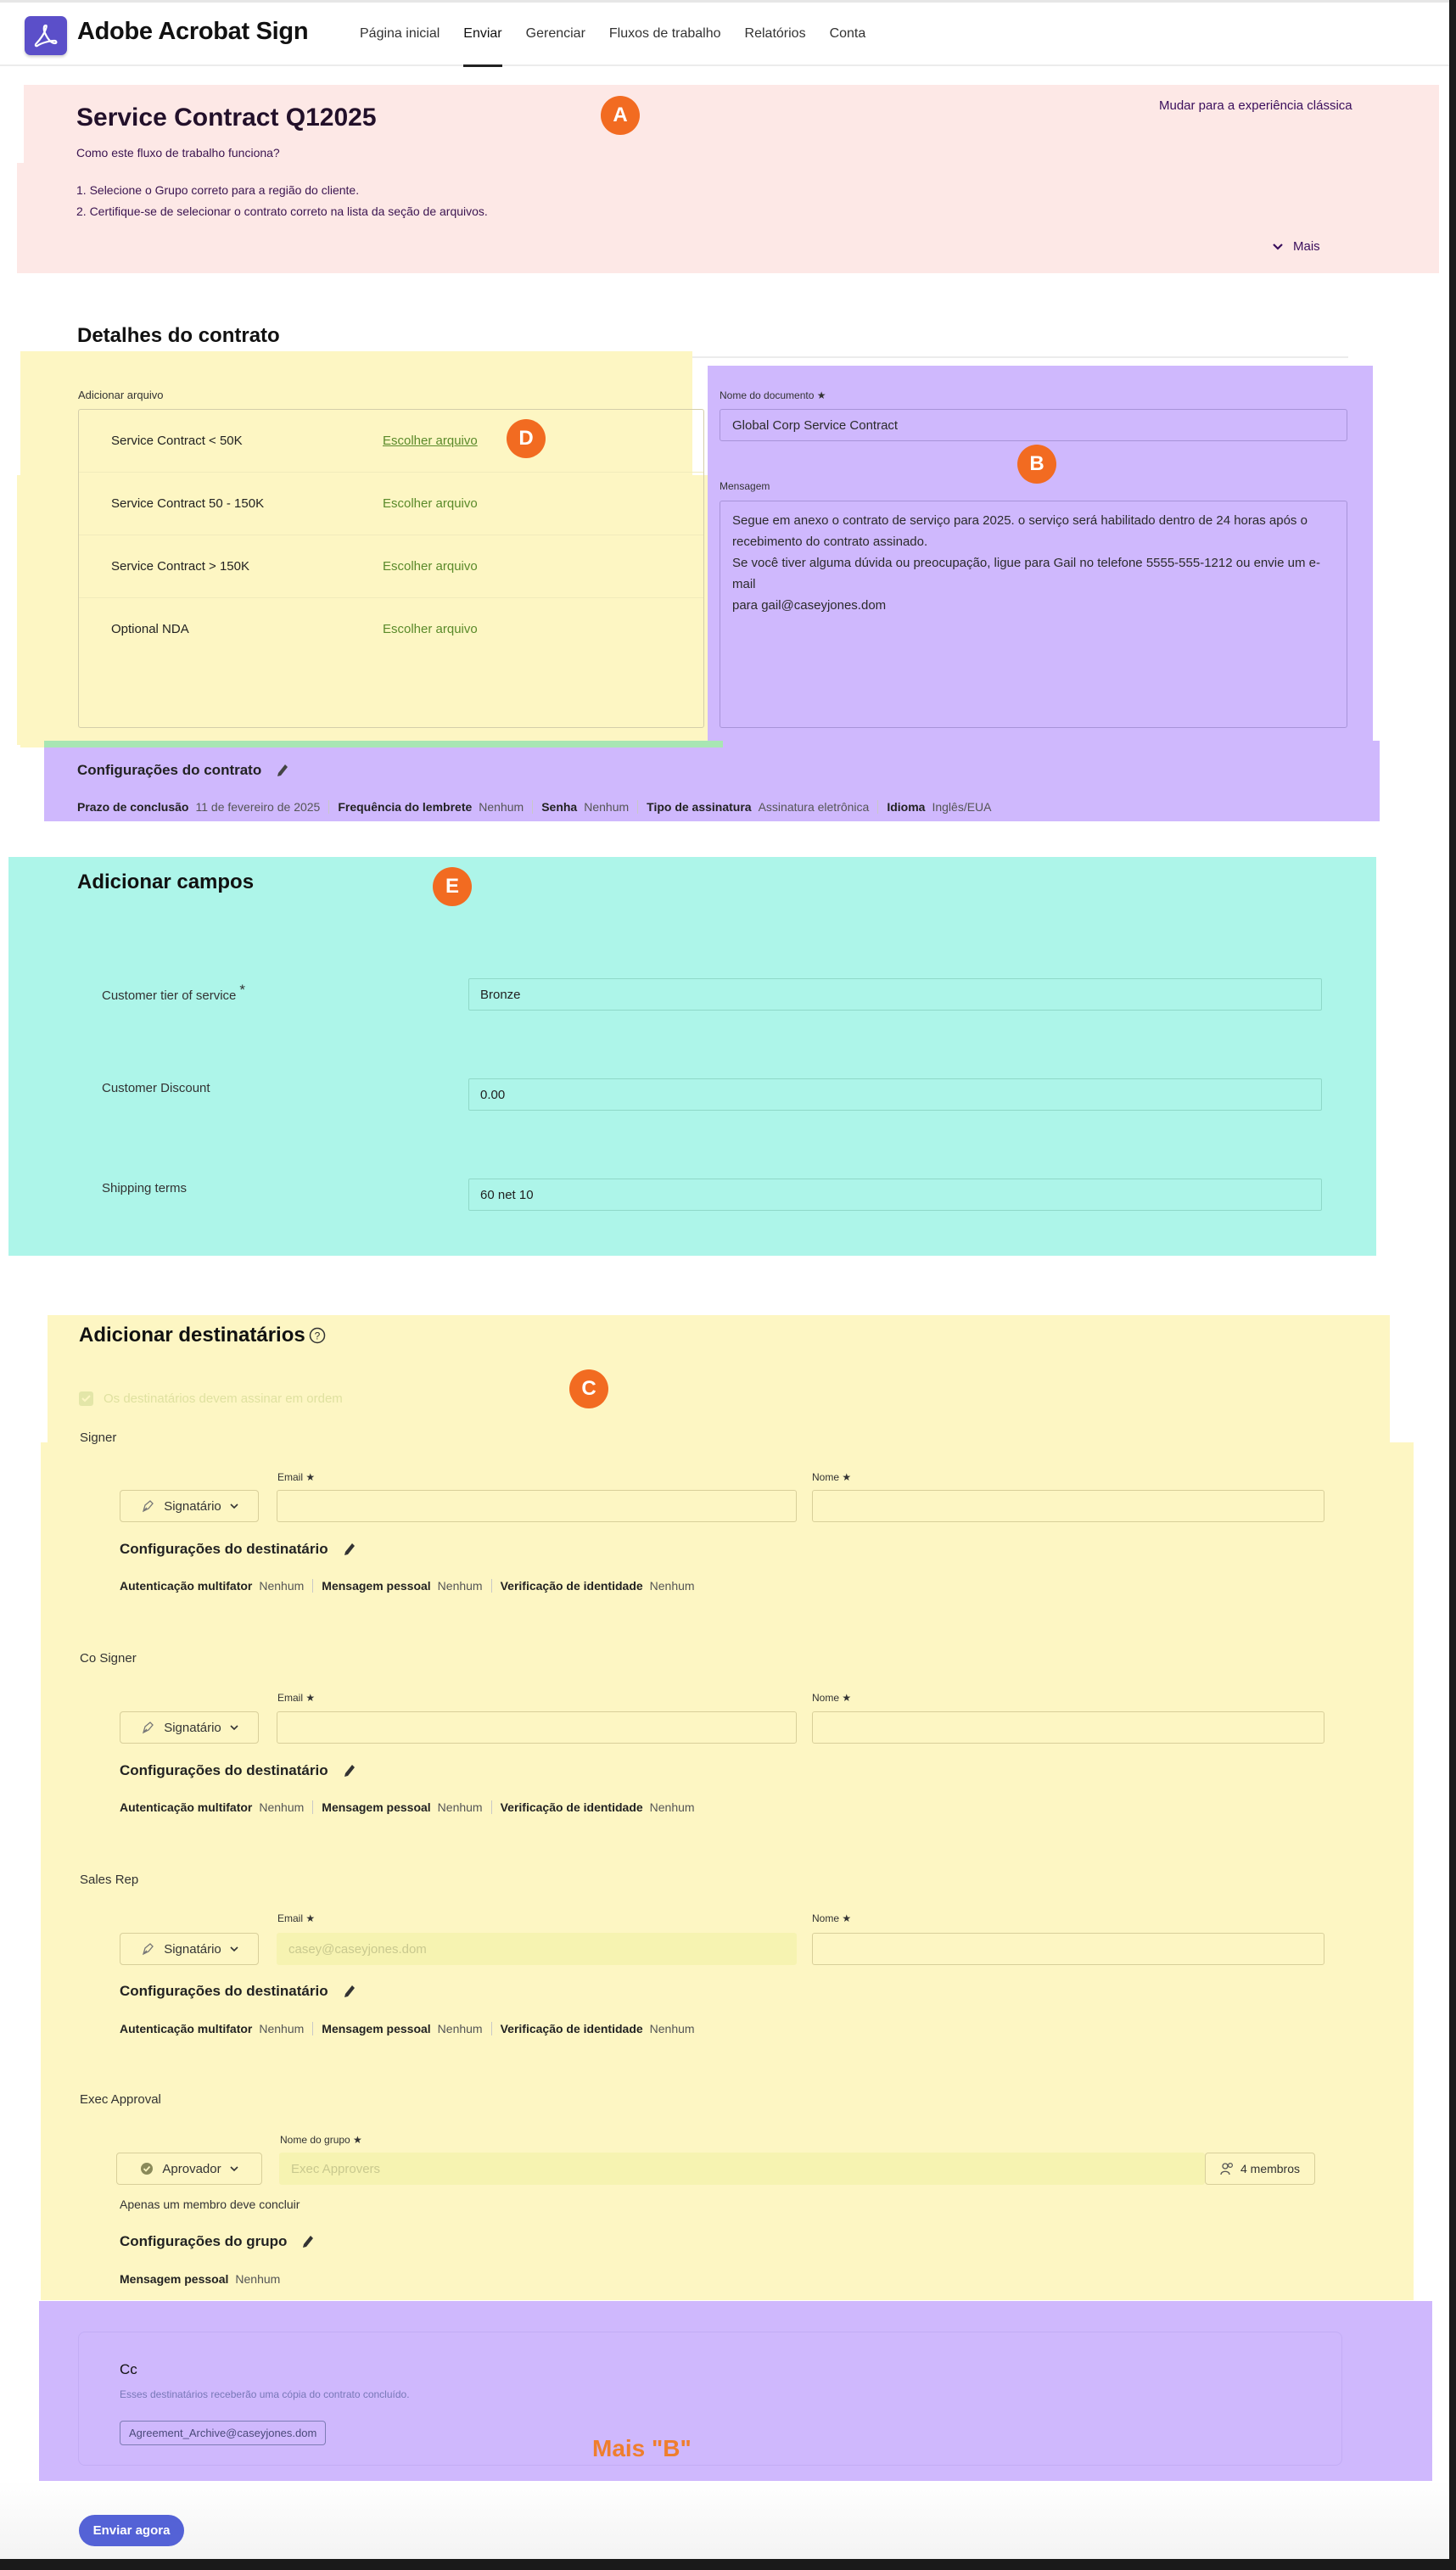  I want to click on customer-discount-input: 0.00, so click(895, 1094).